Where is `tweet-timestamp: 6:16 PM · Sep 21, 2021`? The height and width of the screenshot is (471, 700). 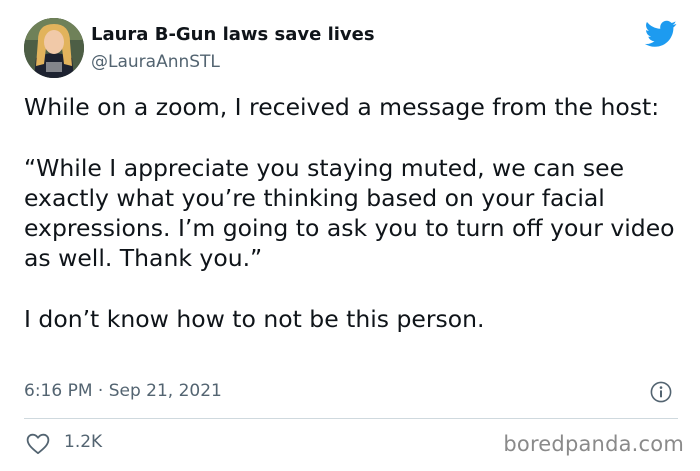
tweet-timestamp: 6:16 PM · Sep 21, 2021 is located at coordinates (123, 391).